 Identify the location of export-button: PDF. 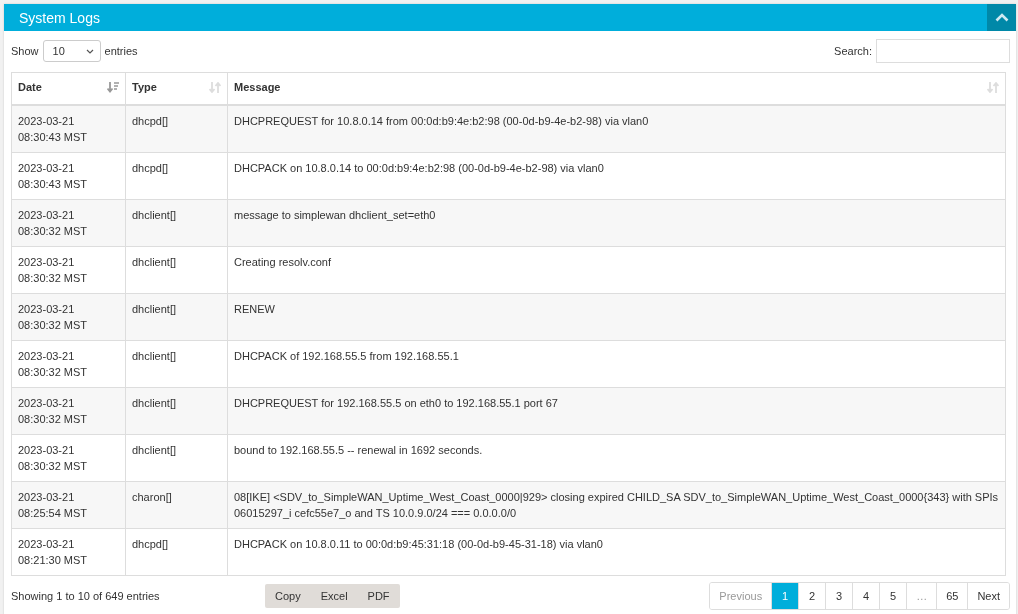
(378, 596).